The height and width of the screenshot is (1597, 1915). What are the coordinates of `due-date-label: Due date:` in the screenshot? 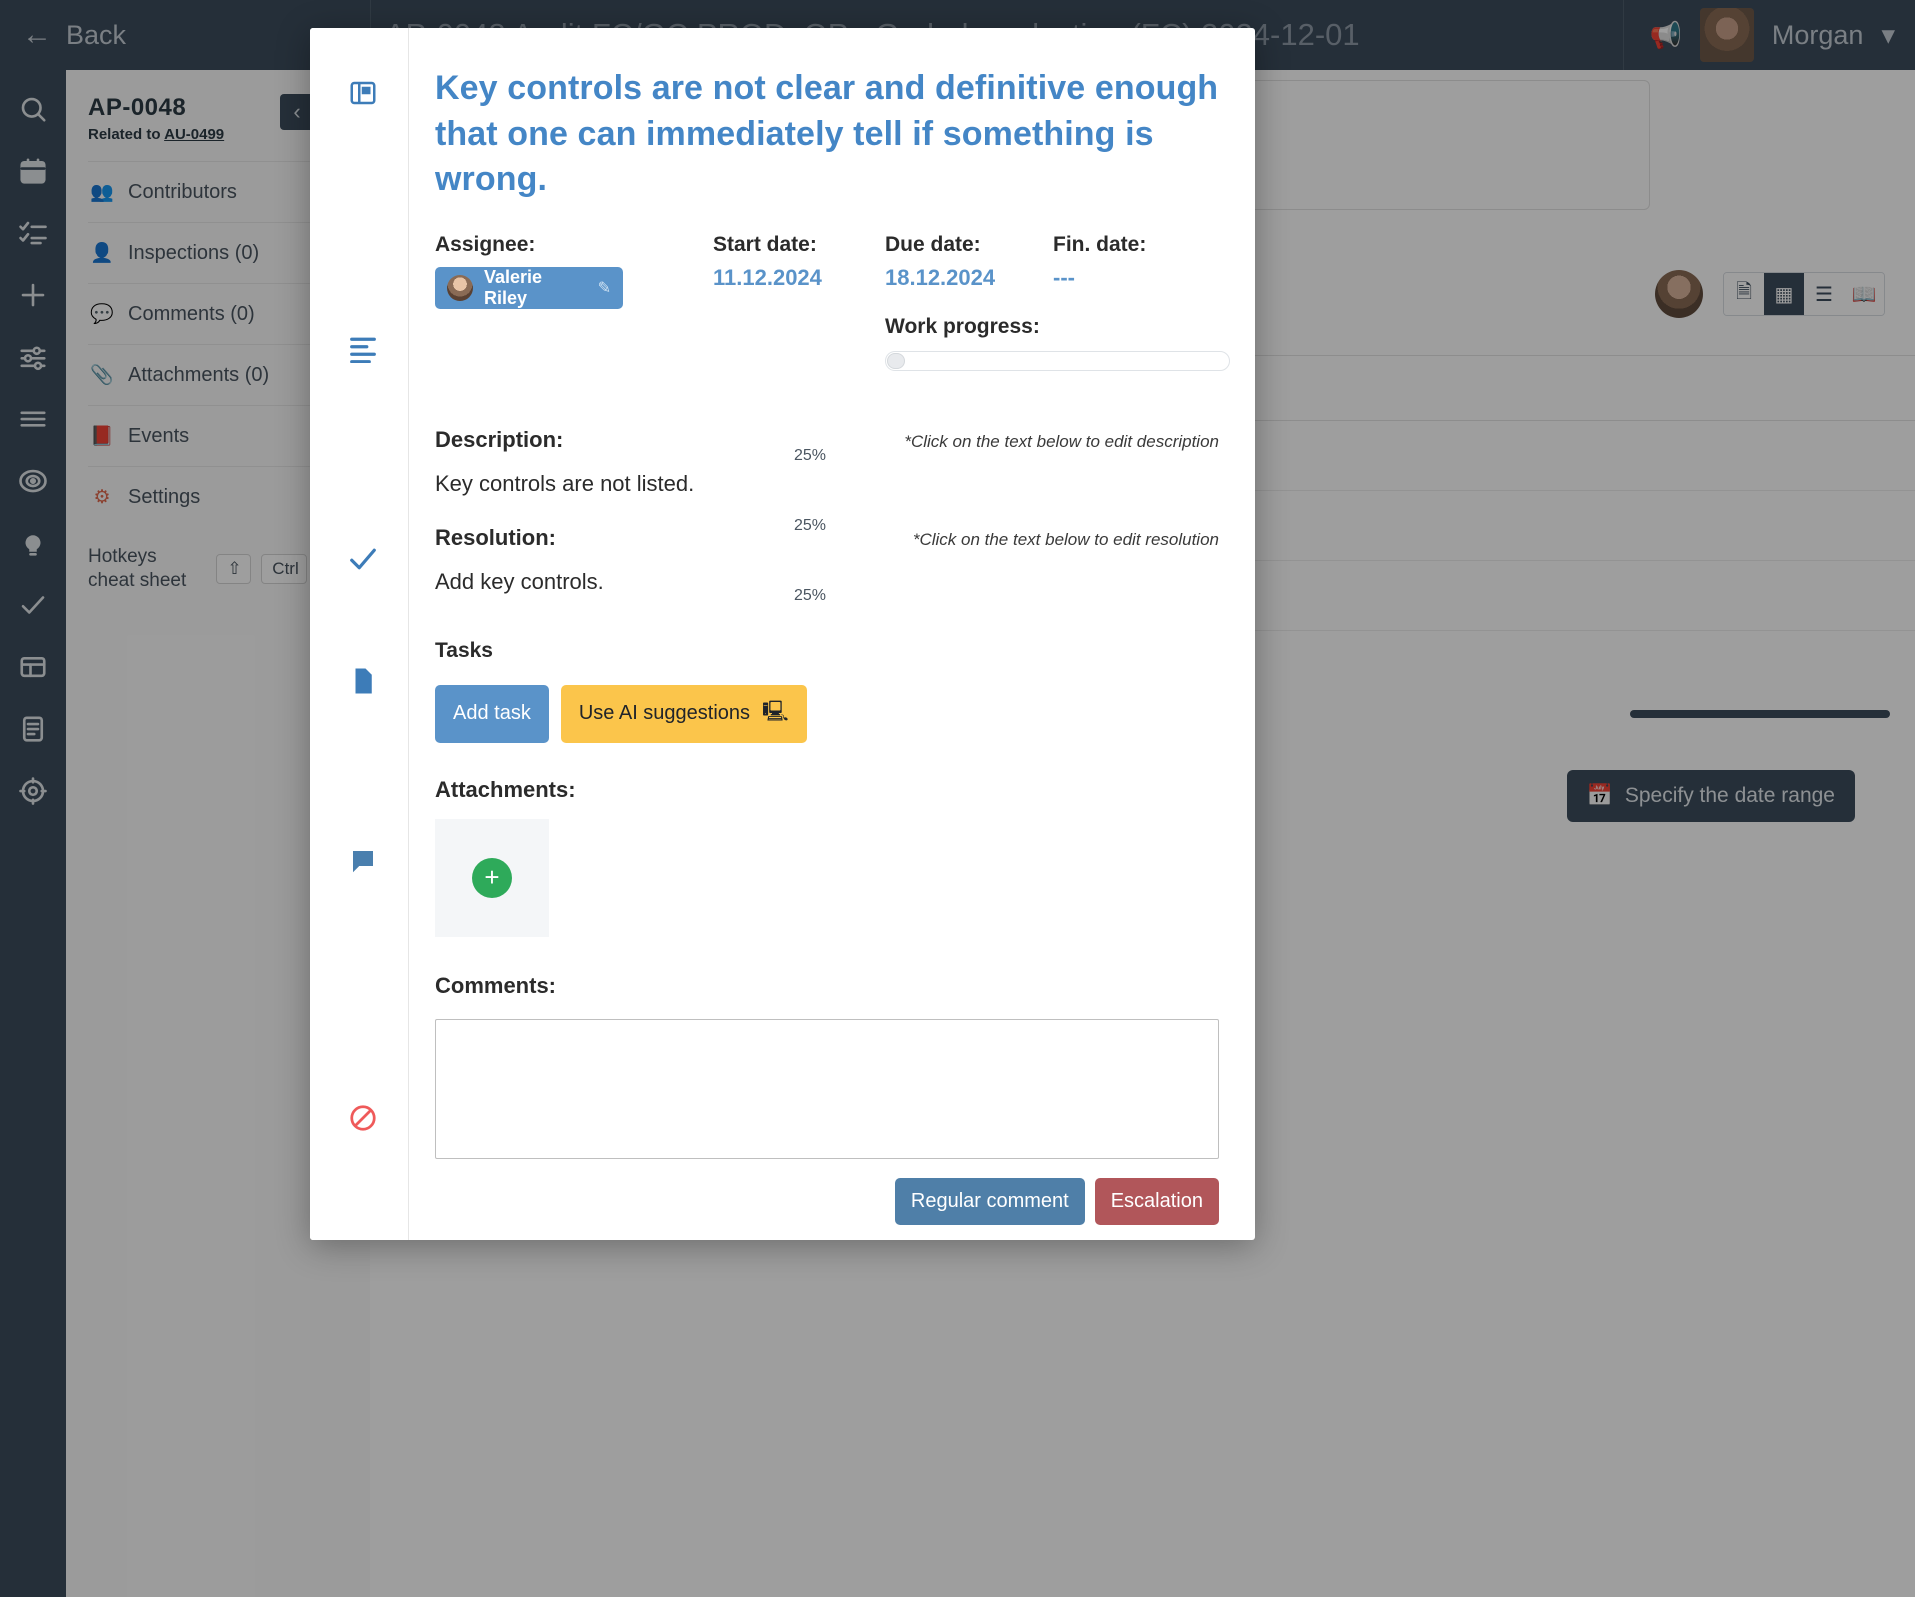 It's located at (933, 244).